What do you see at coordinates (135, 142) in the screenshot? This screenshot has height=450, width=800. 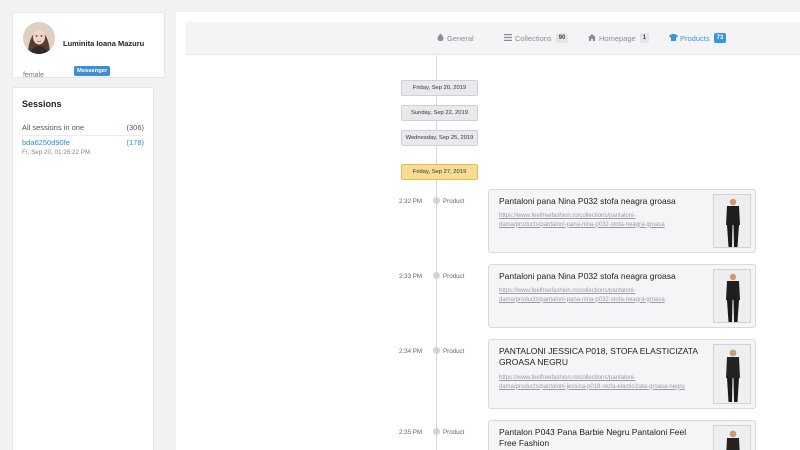 I see `session-item-count: (178)` at bounding box center [135, 142].